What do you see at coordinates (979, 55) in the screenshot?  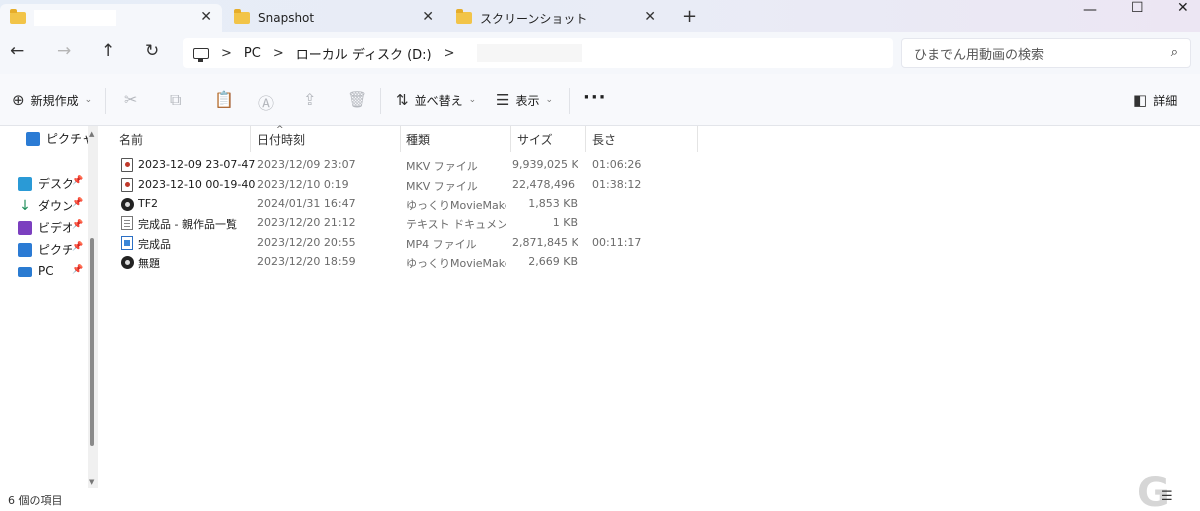 I see `search-placeholder: ひまでん用動画の検索` at bounding box center [979, 55].